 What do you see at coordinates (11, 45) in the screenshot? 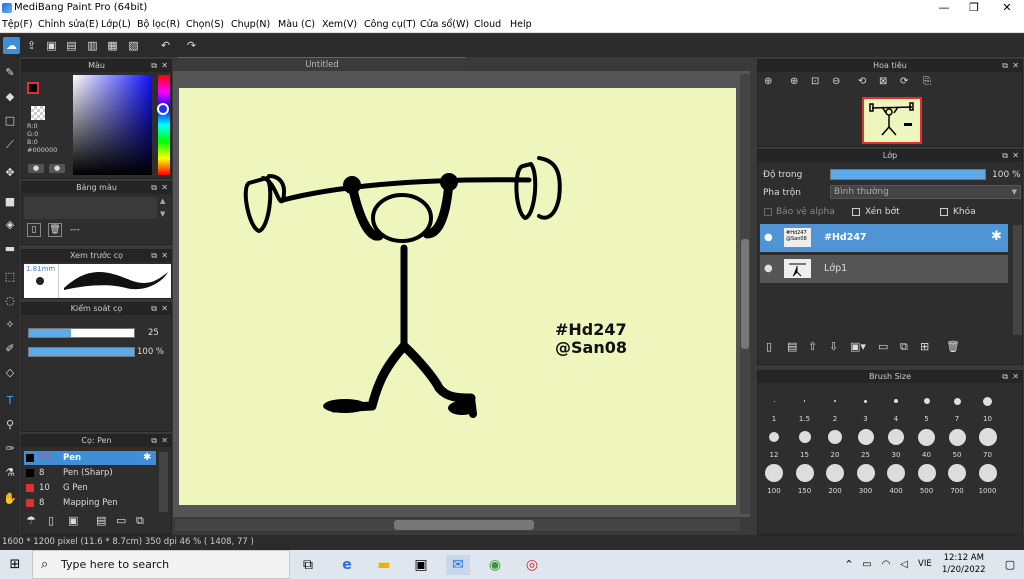
I see `cloud-icon: ☁` at bounding box center [11, 45].